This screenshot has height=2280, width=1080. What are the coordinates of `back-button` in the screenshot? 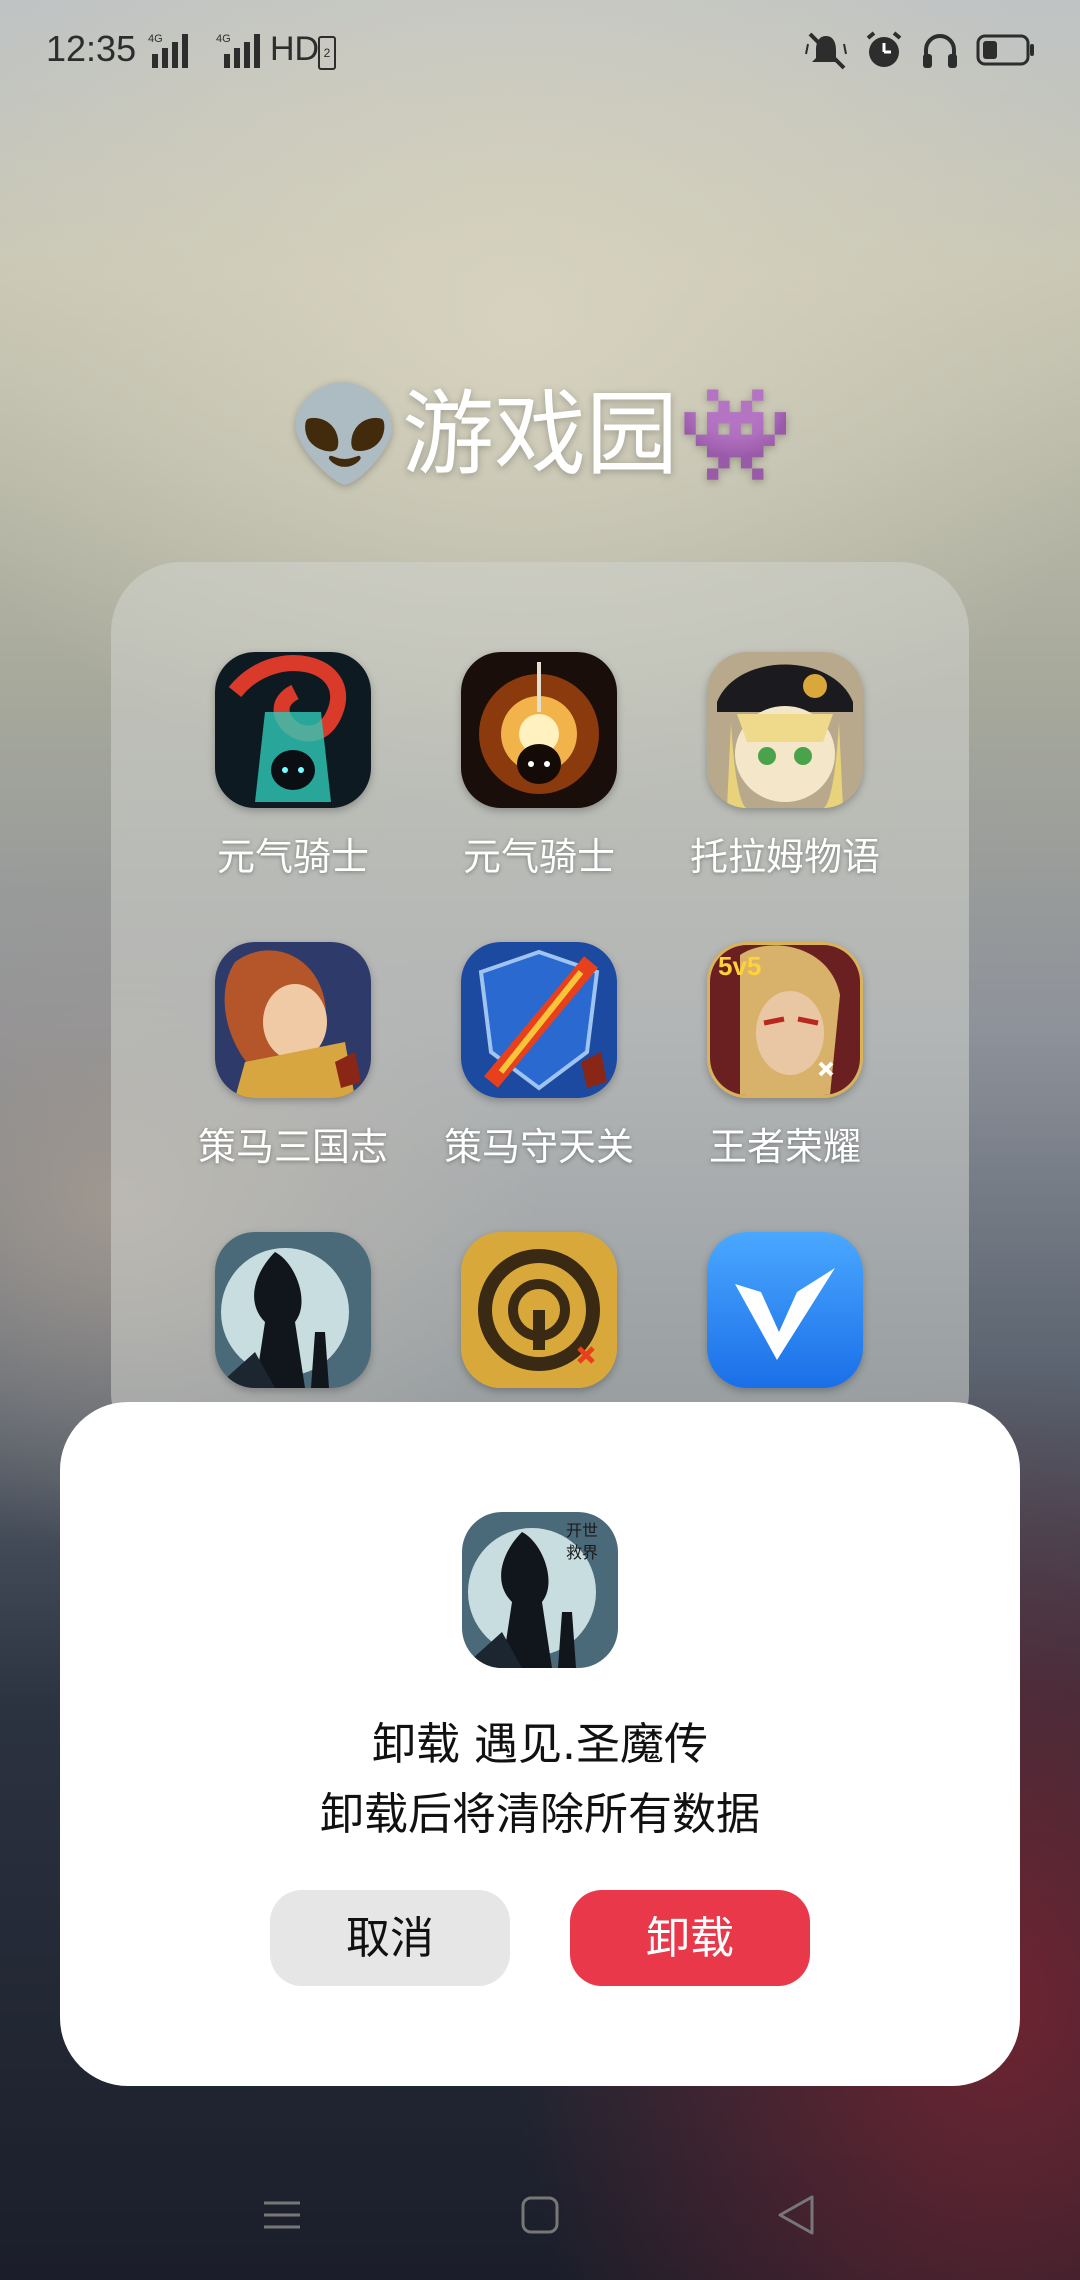 It's located at (796, 2215).